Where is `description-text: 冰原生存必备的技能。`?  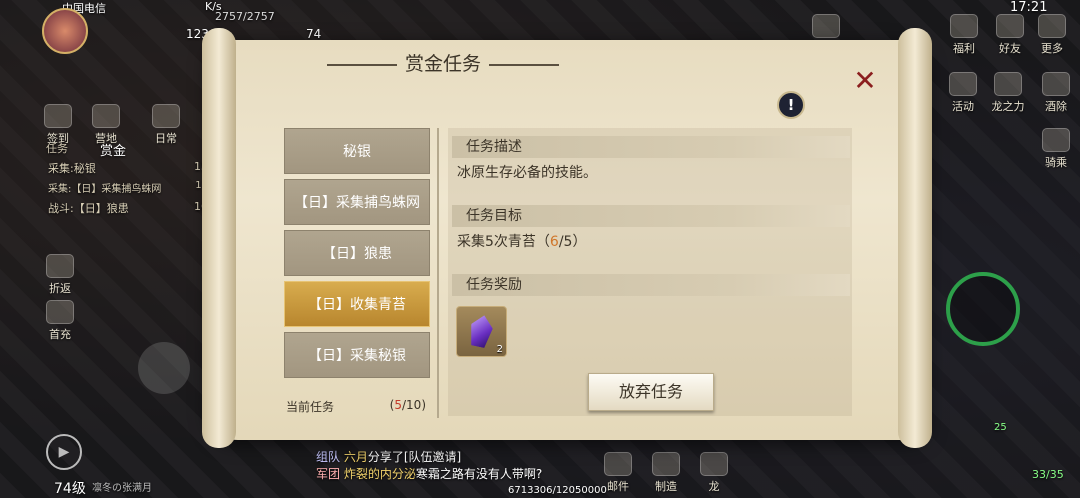
description-text: 冰原生存必备的技能。 is located at coordinates (527, 173).